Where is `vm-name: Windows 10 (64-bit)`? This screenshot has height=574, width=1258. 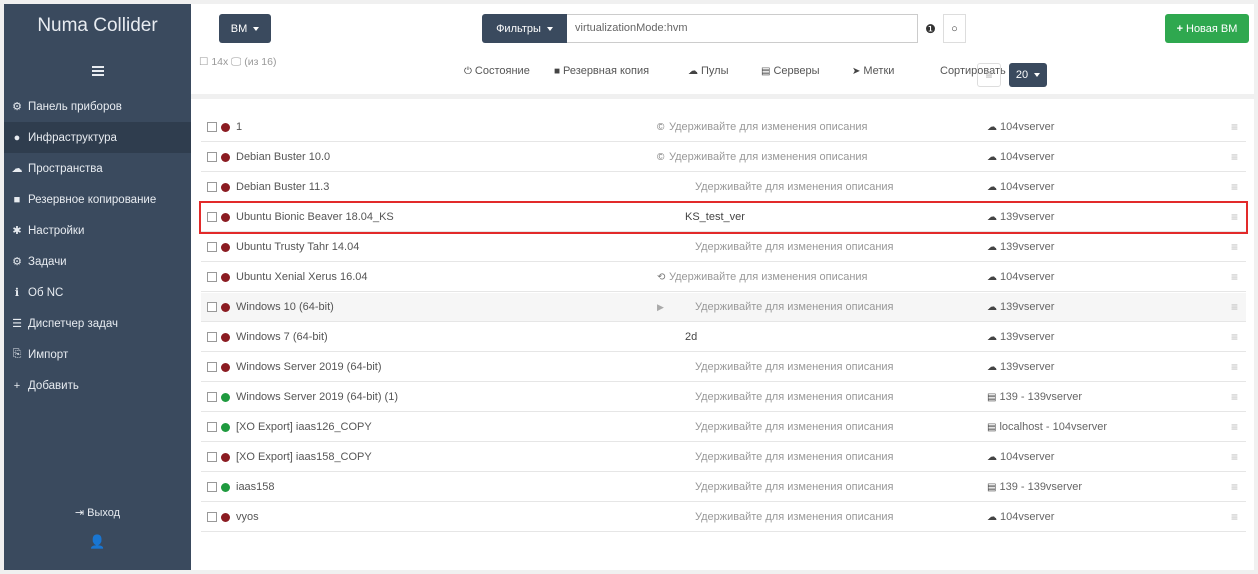 vm-name: Windows 10 (64-bit) is located at coordinates (466, 307).